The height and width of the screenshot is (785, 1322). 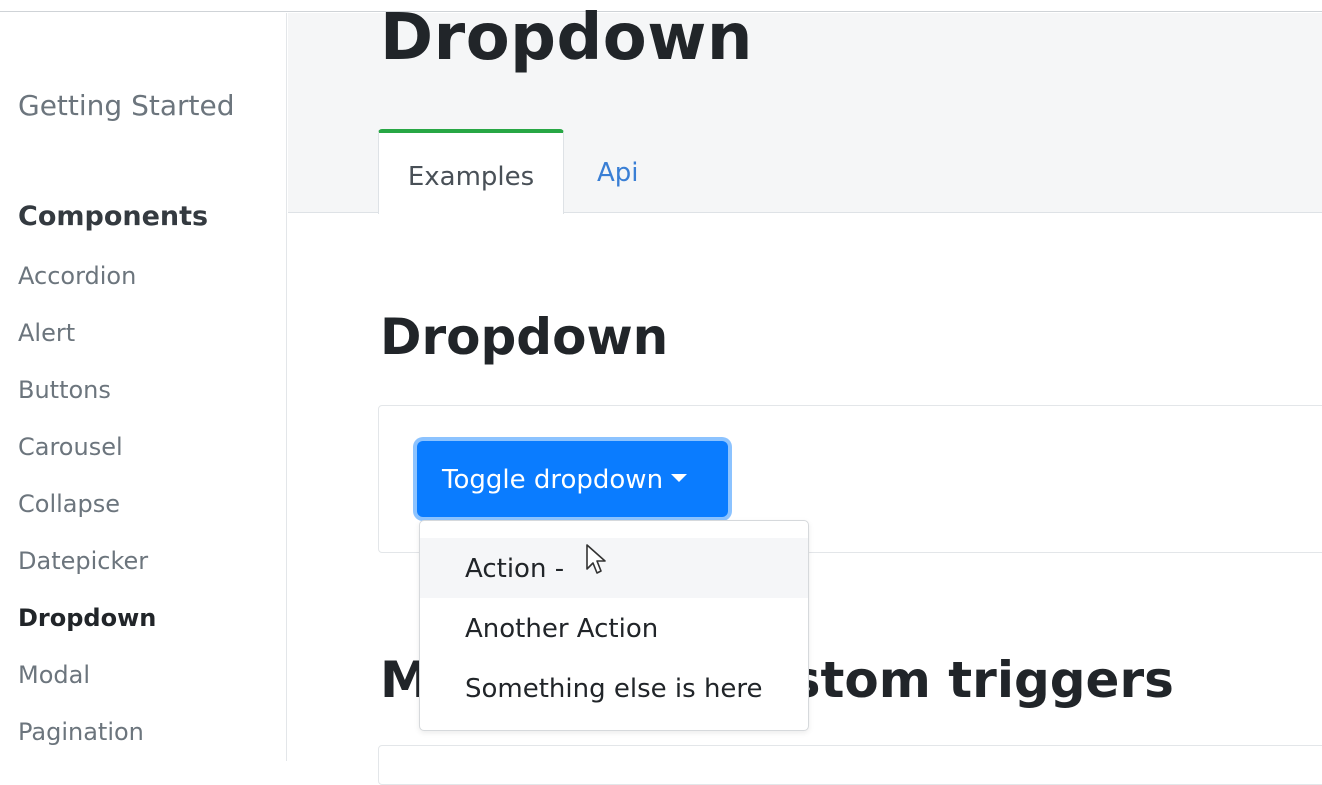 What do you see at coordinates (87, 570) in the screenshot?
I see `sidebar-item-datepicker: Datepicker` at bounding box center [87, 570].